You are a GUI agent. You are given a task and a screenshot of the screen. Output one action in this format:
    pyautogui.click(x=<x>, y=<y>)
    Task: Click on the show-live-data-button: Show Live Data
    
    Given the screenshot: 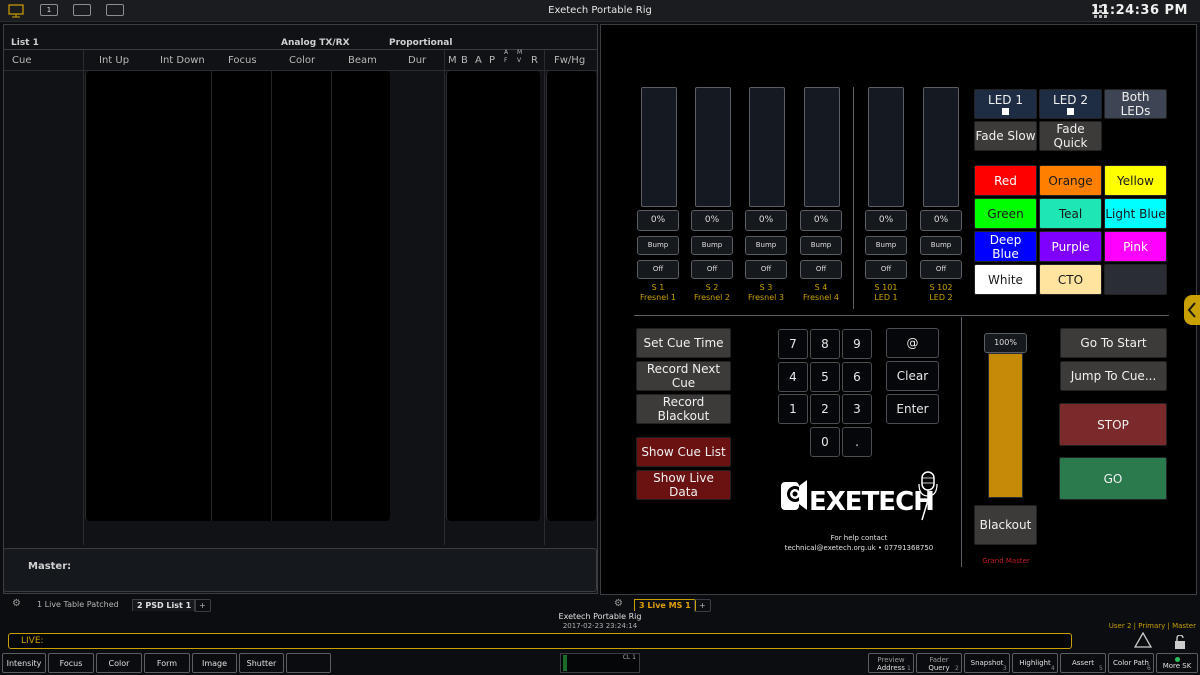 What is the action you would take?
    pyautogui.click(x=683, y=485)
    